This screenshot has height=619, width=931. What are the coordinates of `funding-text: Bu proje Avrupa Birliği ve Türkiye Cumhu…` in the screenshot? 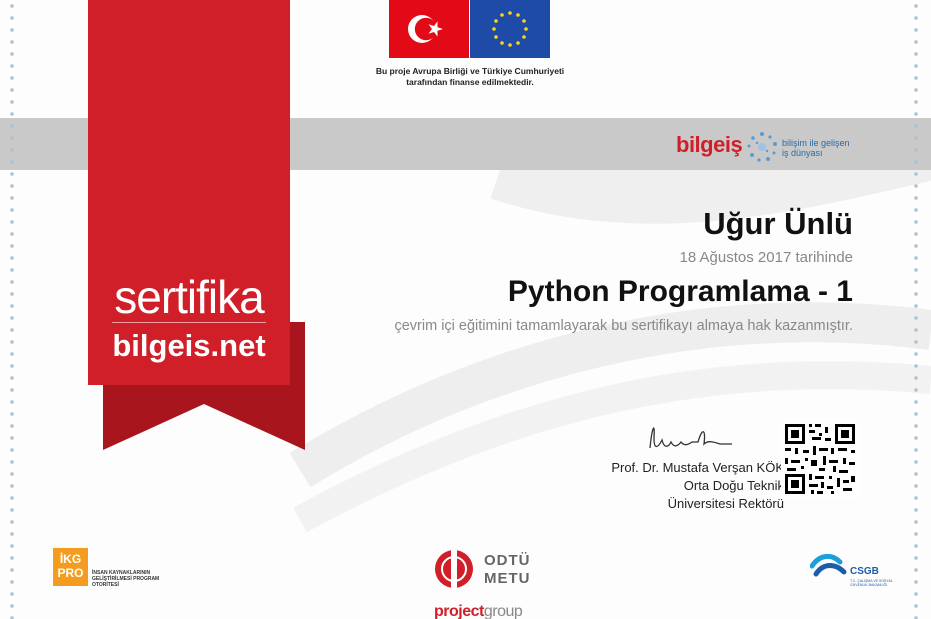 It's located at (470, 77).